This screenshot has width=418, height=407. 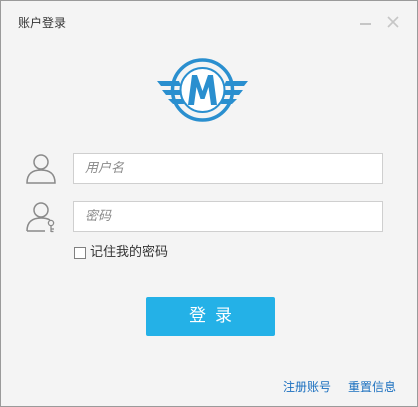 What do you see at coordinates (228, 216) in the screenshot?
I see `password-input` at bounding box center [228, 216].